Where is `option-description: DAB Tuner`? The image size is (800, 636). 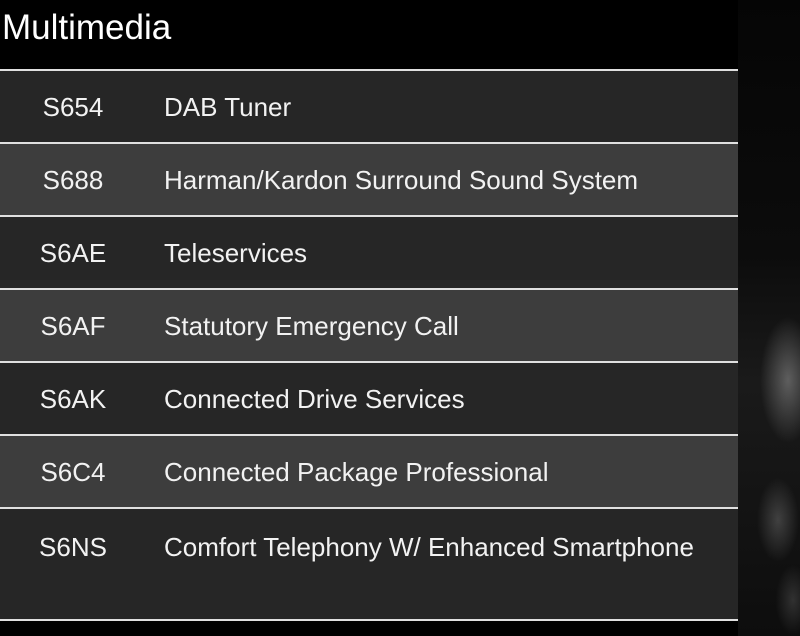
option-description: DAB Tuner is located at coordinates (228, 106).